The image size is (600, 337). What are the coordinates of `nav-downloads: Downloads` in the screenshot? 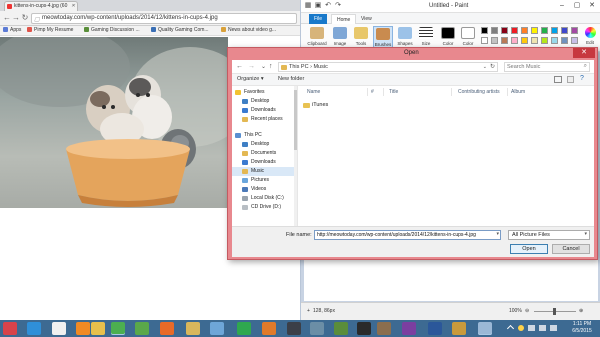 It's located at (263, 110).